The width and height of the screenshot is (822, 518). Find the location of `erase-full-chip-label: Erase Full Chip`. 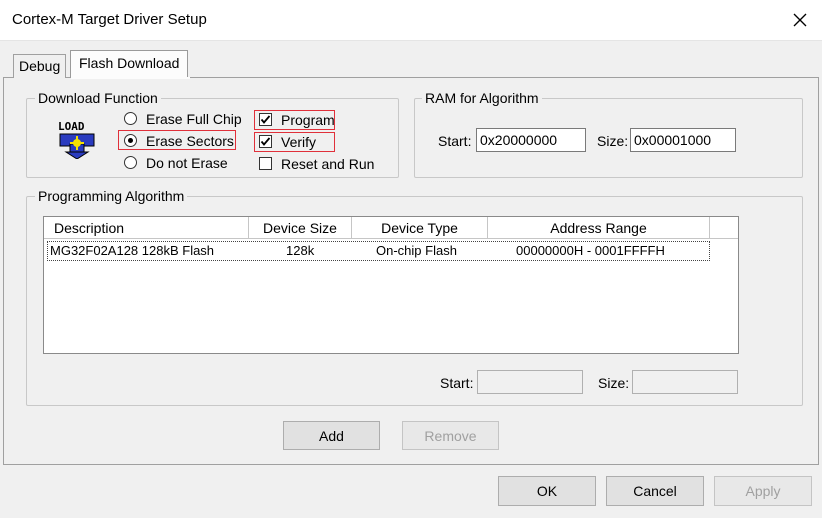

erase-full-chip-label: Erase Full Chip is located at coordinates (194, 119).